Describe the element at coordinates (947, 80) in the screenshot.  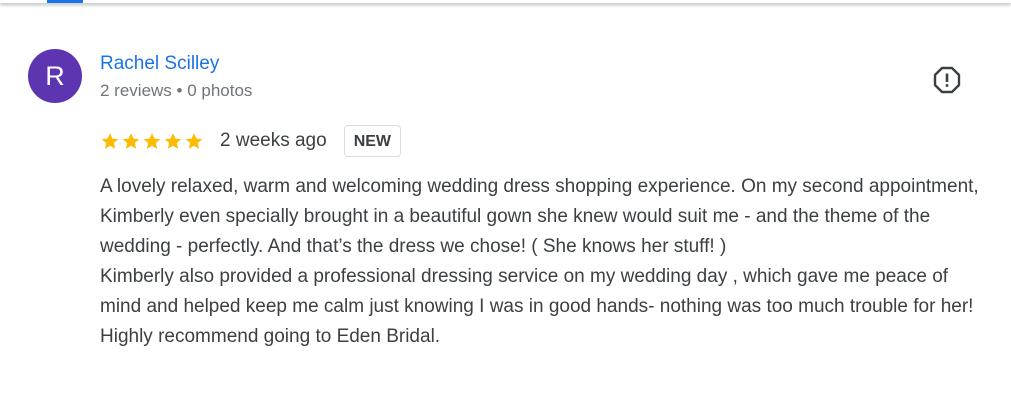
I see `report-flag-icon` at that location.